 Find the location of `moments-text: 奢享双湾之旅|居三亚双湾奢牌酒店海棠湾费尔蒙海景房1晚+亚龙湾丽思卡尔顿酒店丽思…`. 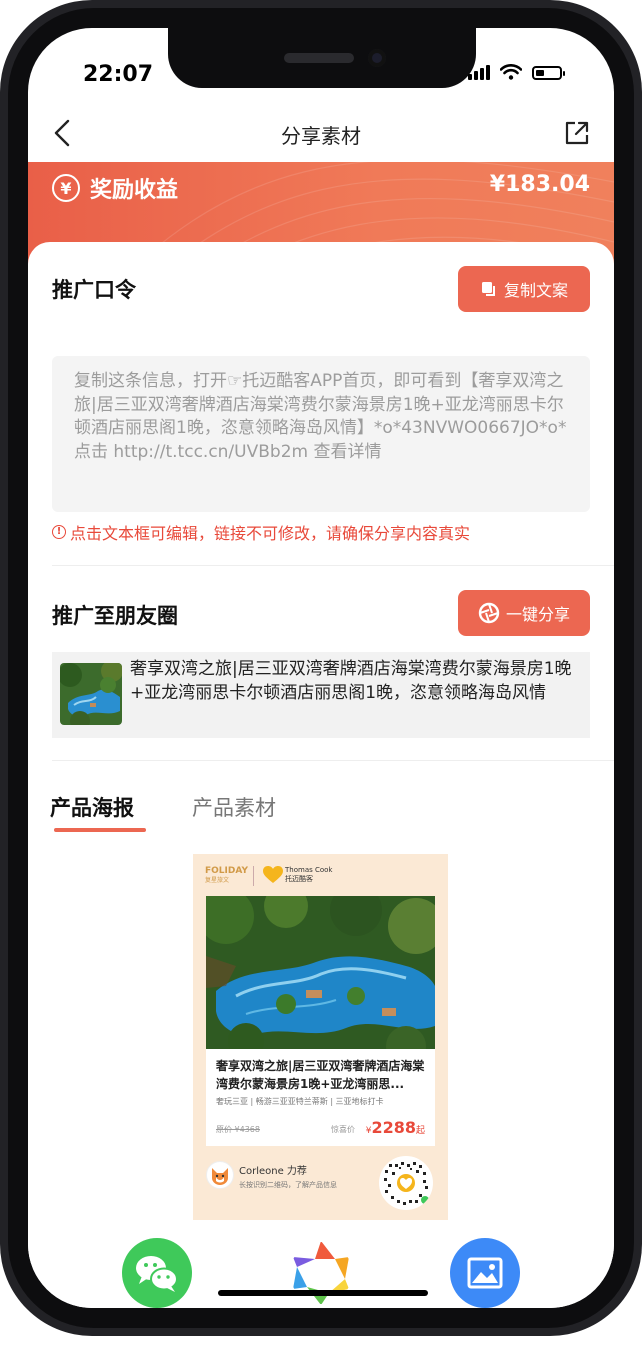

moments-text: 奢享双湾之旅|居三亚双湾奢牌酒店海棠湾费尔蒙海景房1晚+亚龙湾丽思卡尔顿酒店丽思… is located at coordinates (351, 681).